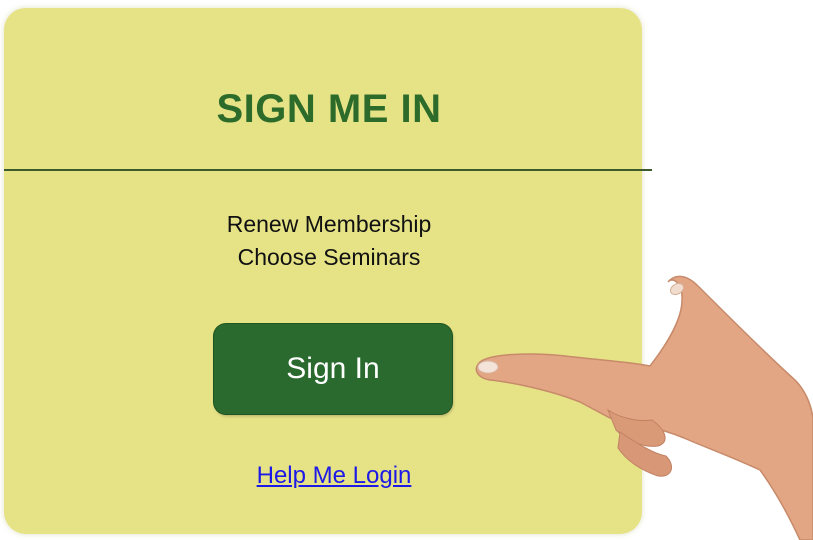 This screenshot has width=813, height=540. Describe the element at coordinates (329, 224) in the screenshot. I see `feature-renew-membership: Renew Membership` at that location.